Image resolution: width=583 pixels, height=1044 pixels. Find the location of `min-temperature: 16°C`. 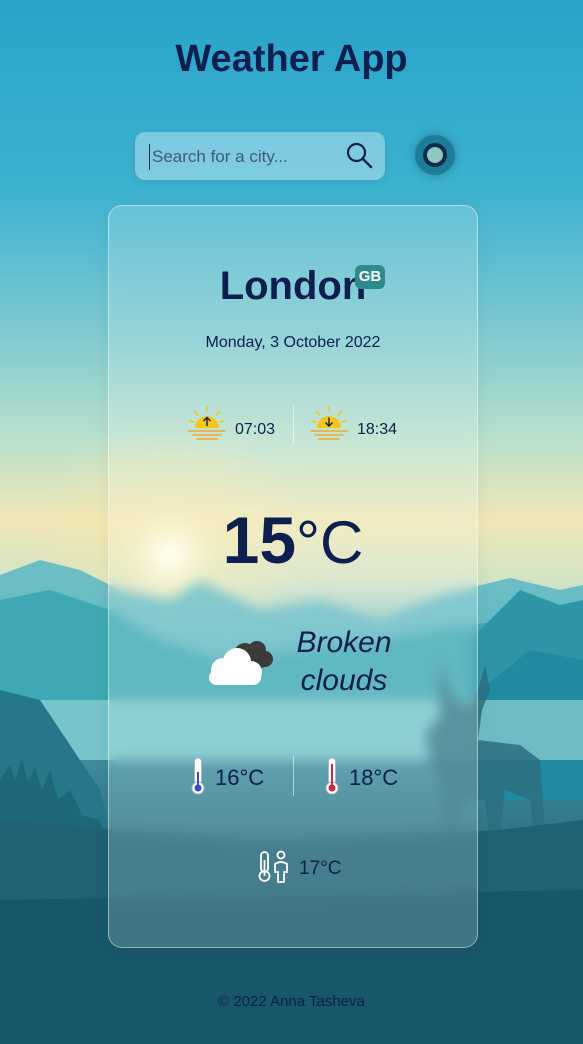

min-temperature: 16°C is located at coordinates (237, 776).